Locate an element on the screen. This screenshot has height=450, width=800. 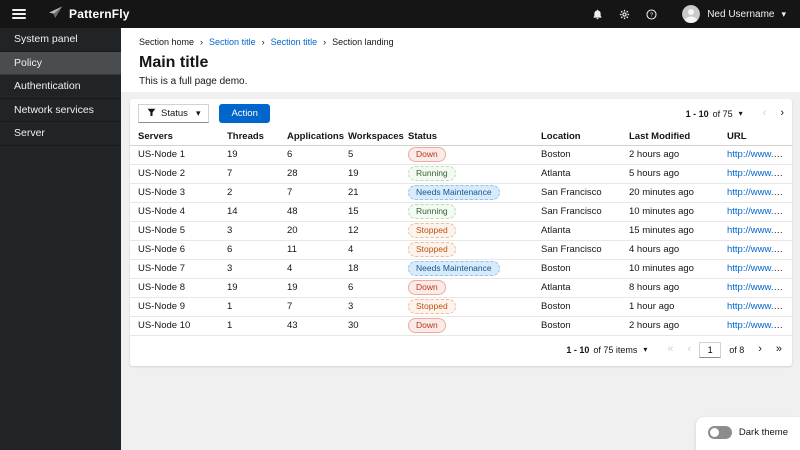
brand-logo: PatternFly is located at coordinates (89, 14).